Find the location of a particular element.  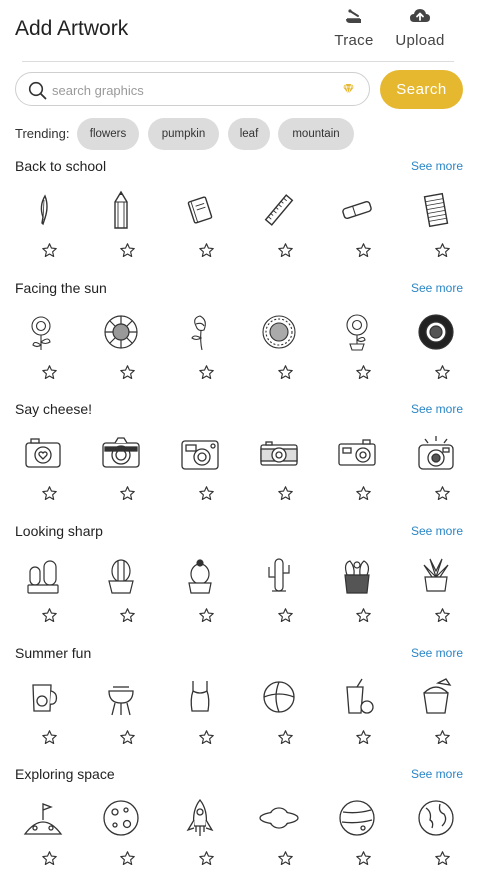

heart-camera-icon is located at coordinates (43, 455).